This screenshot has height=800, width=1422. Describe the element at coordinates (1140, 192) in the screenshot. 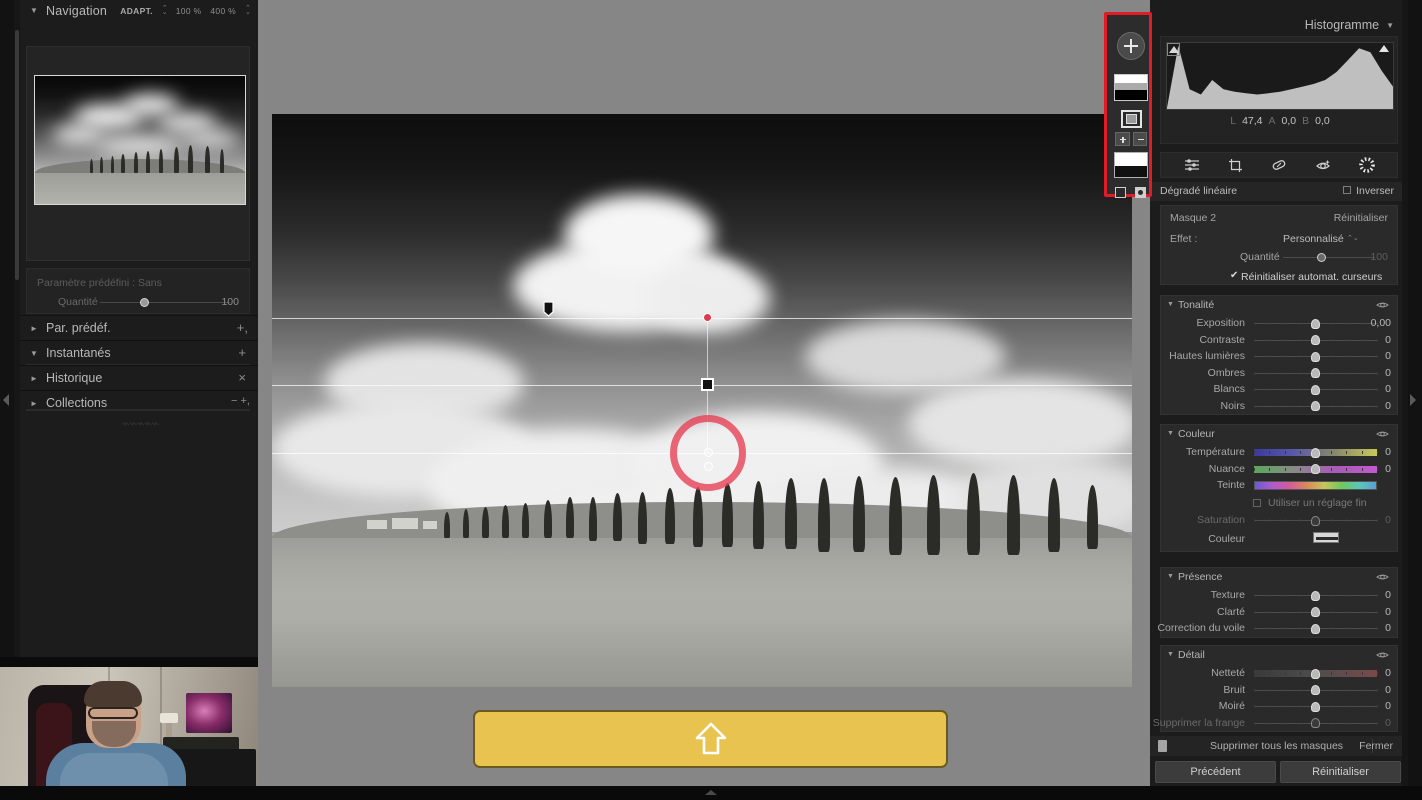

I see `mask-display-toggle-b` at that location.